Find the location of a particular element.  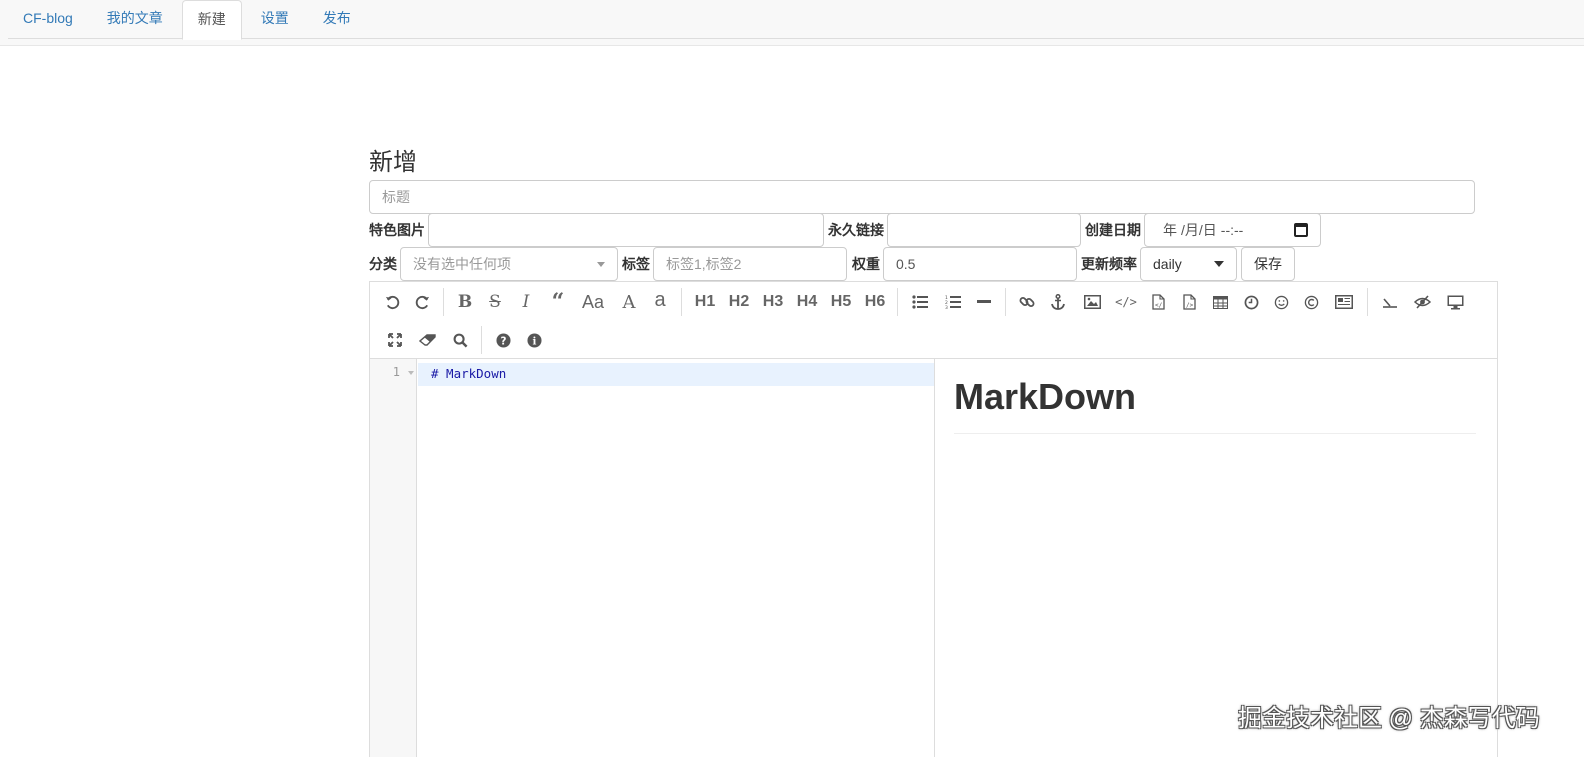

unordered-list-icon is located at coordinates (920, 302).